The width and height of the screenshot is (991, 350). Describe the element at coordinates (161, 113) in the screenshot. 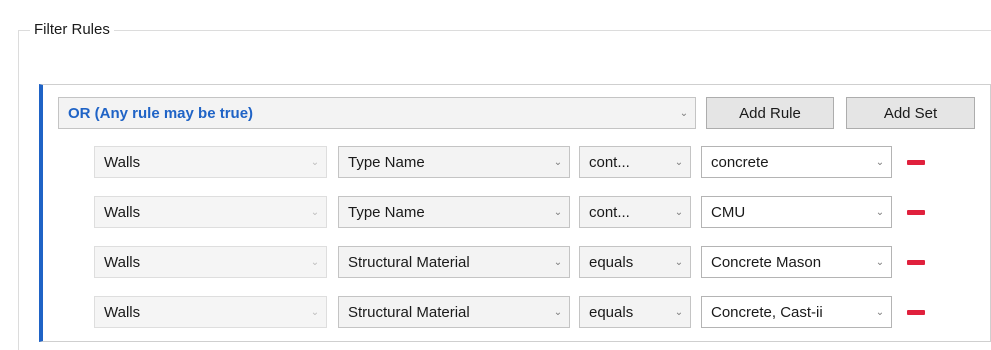

I see `set-logic-label: OR (Any rule may be true)` at that location.